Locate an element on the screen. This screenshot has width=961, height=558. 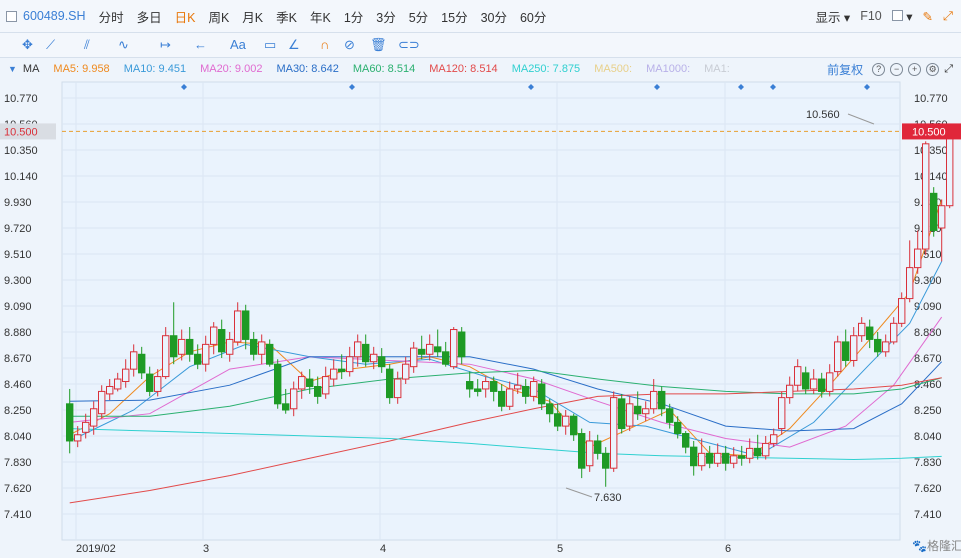
y-tick-right: 7.830 is located at coordinates (928, 463).